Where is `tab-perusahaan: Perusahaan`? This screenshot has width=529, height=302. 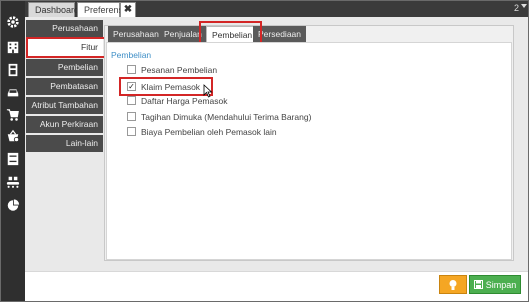 tab-perusahaan: Perusahaan is located at coordinates (136, 34).